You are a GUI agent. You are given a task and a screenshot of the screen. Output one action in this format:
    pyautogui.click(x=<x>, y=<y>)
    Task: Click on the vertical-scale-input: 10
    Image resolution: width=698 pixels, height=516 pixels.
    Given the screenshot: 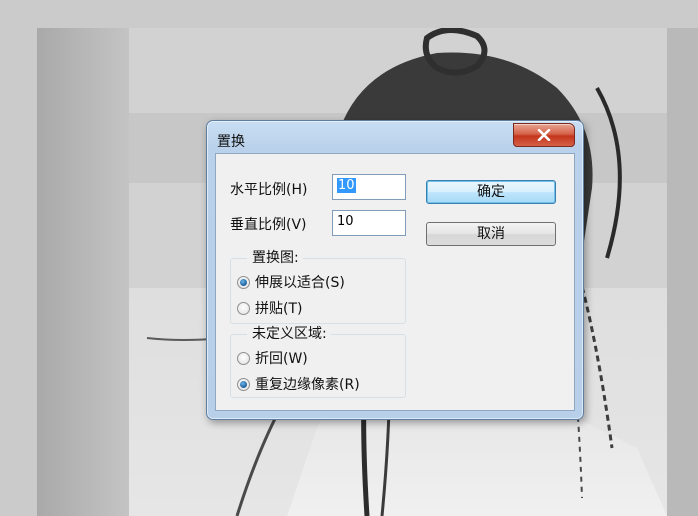 What is the action you would take?
    pyautogui.click(x=369, y=223)
    